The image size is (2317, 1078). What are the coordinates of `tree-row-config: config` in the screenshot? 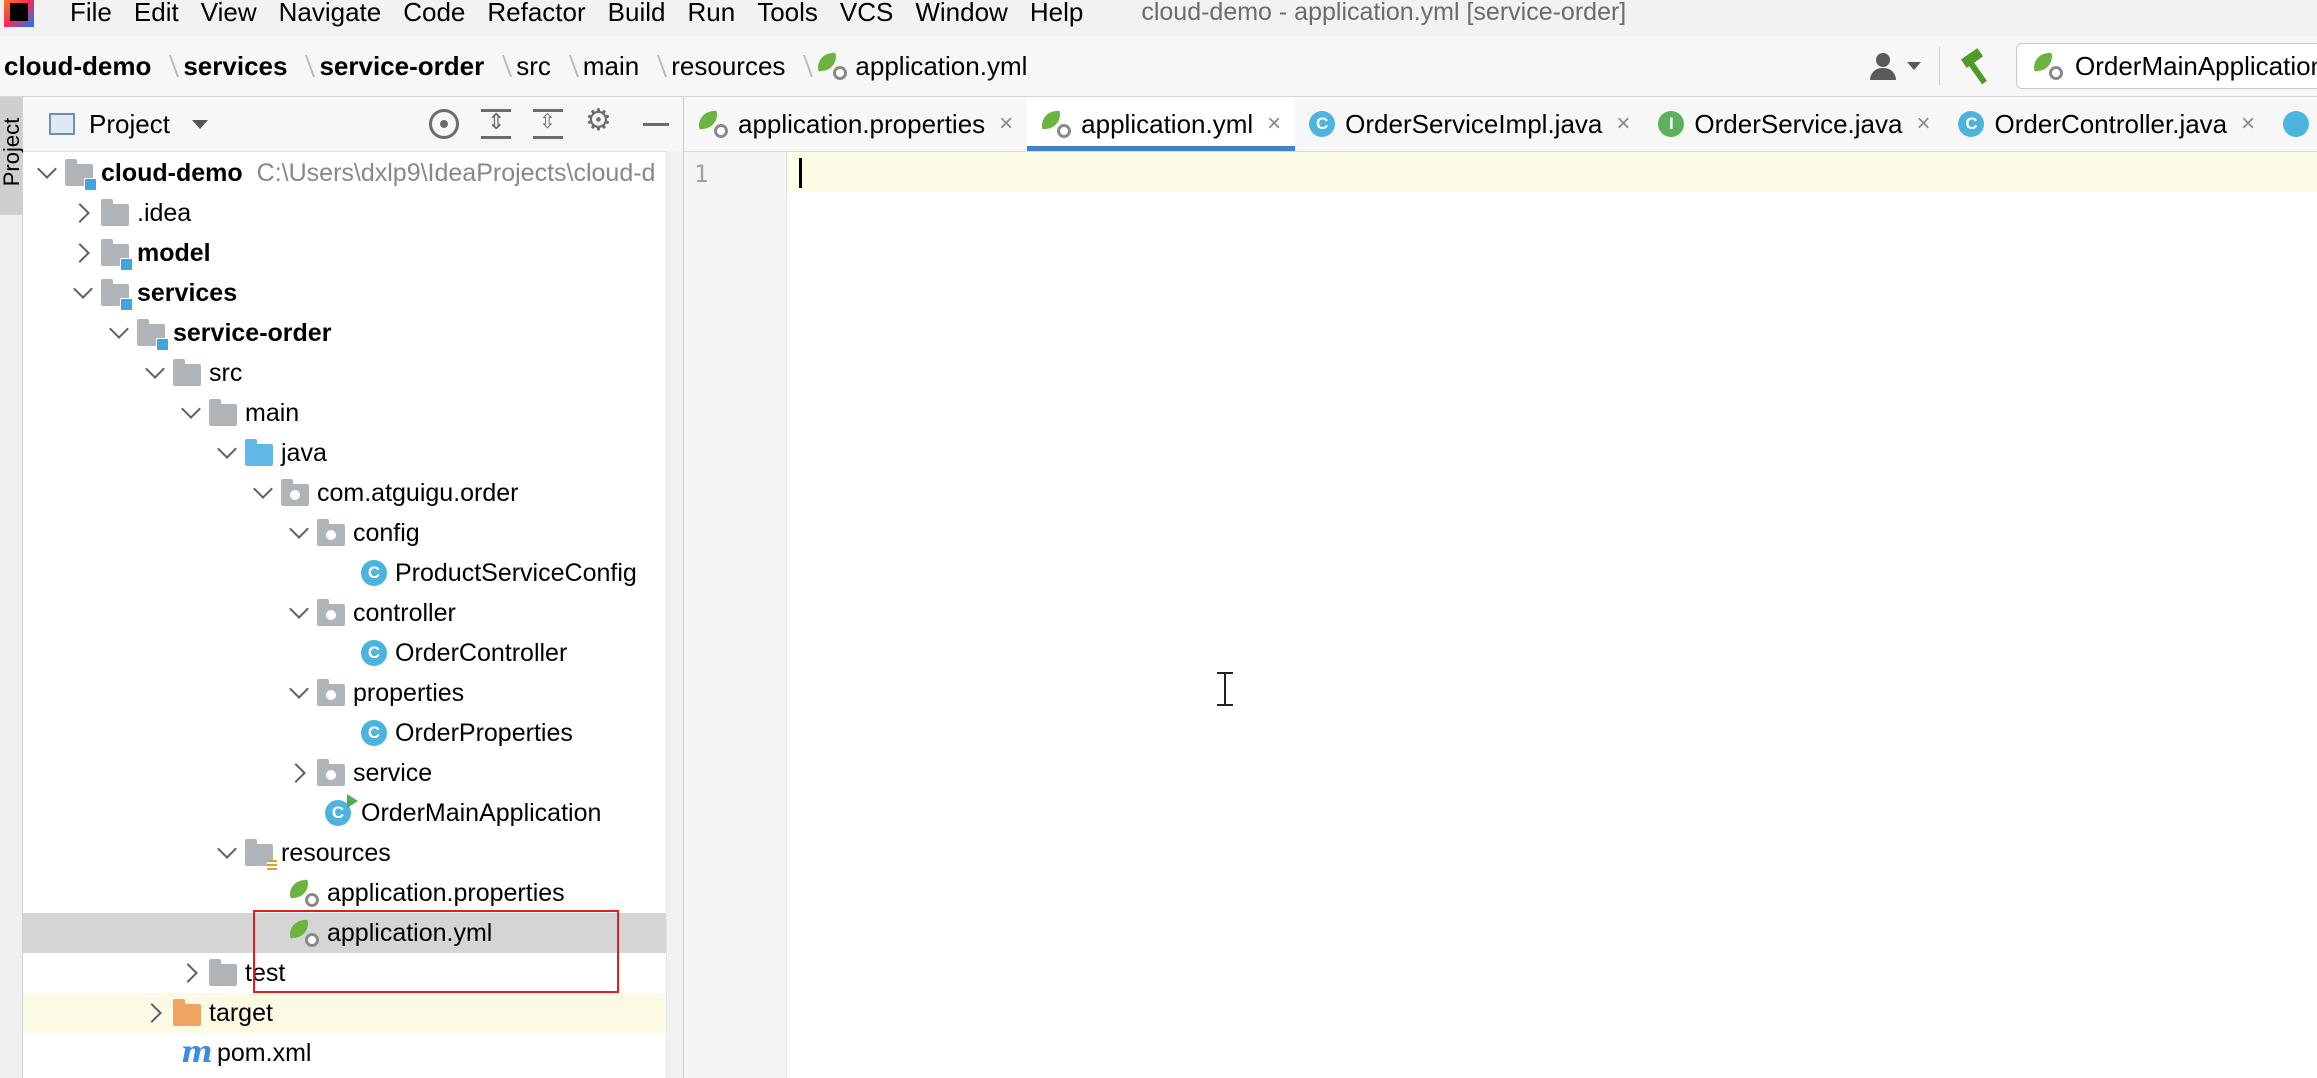 It's located at (353, 533).